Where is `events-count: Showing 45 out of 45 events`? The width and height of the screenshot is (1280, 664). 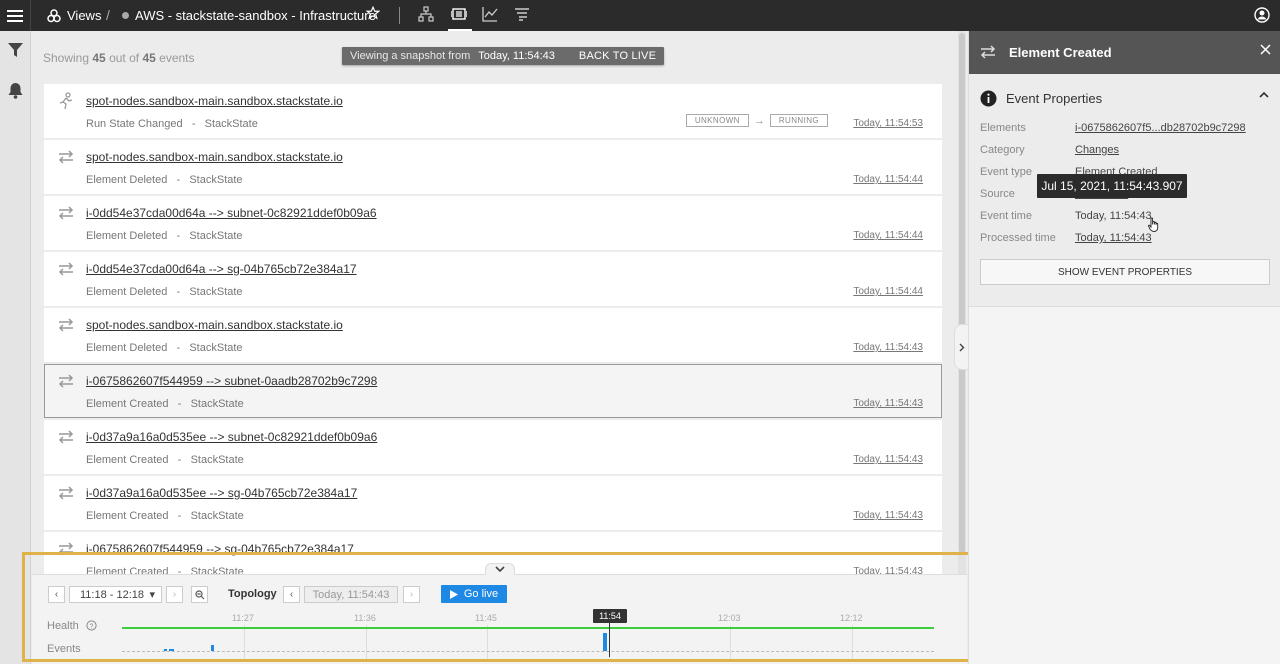
events-count: Showing 45 out of 45 events is located at coordinates (119, 58).